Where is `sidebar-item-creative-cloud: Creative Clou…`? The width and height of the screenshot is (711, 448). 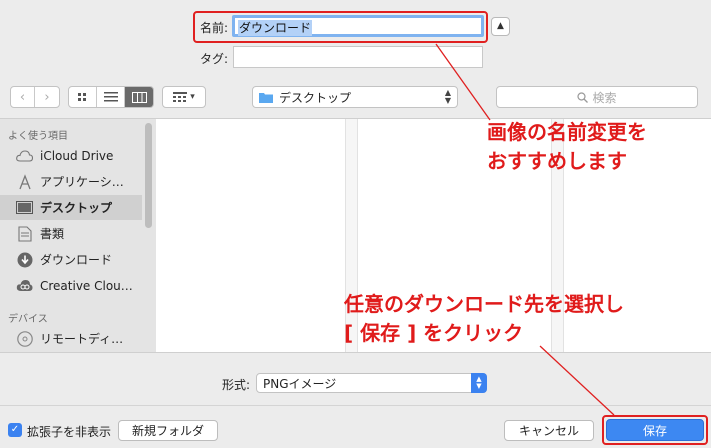 sidebar-item-creative-cloud: Creative Clou… is located at coordinates (71, 285).